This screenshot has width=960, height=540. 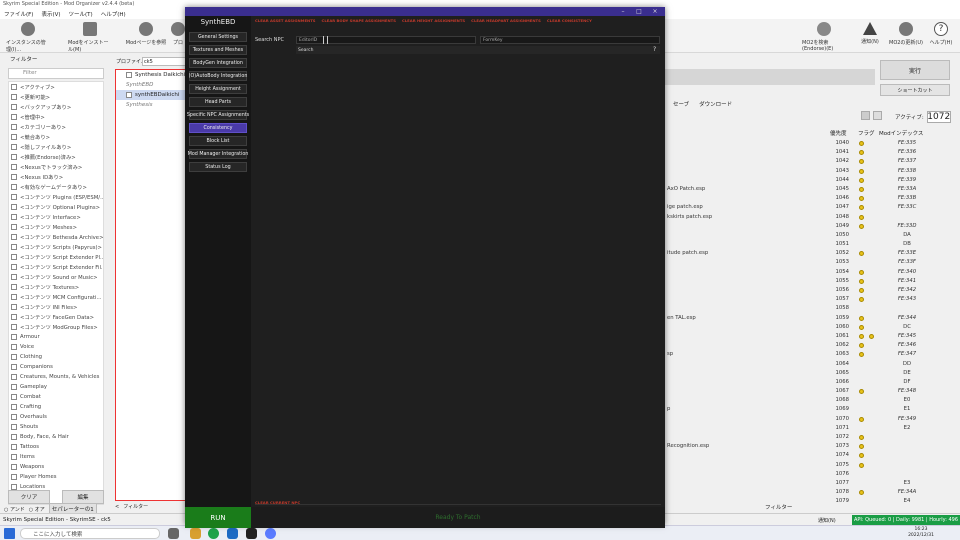 What do you see at coordinates (56, 227) in the screenshot?
I see `category-item: <コンテンツ Meshes>` at bounding box center [56, 227].